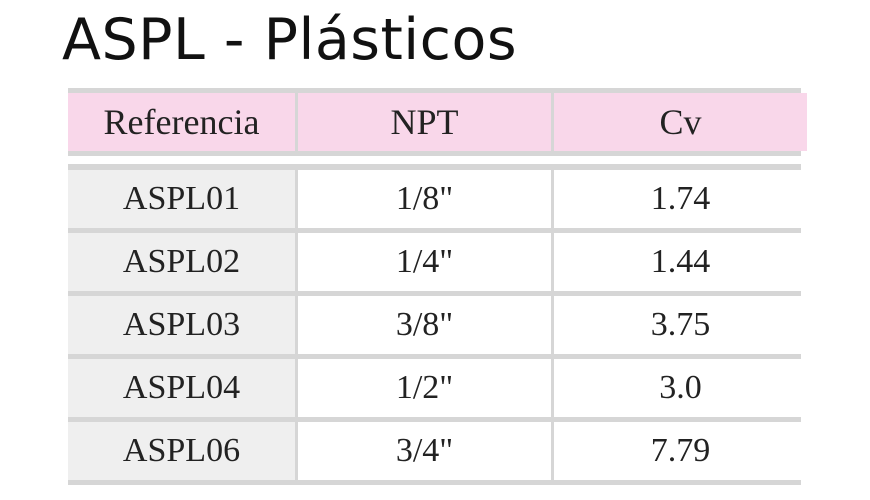 The image size is (870, 500). I want to click on npt-cell: 1/4", so click(424, 262).